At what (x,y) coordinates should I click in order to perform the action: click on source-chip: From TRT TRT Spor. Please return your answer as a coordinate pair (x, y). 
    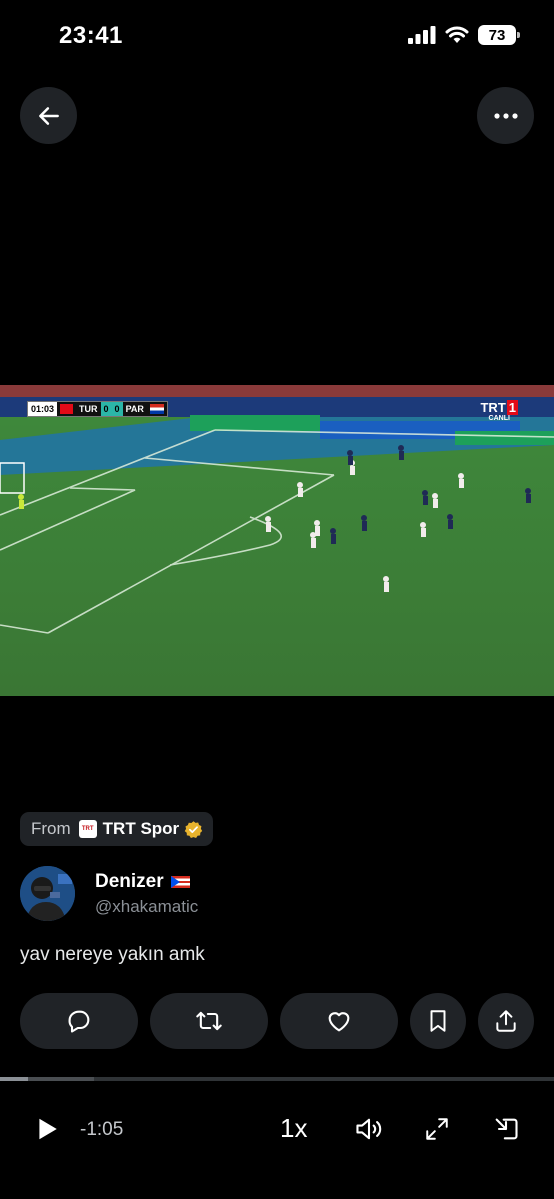
    Looking at the image, I should click on (117, 829).